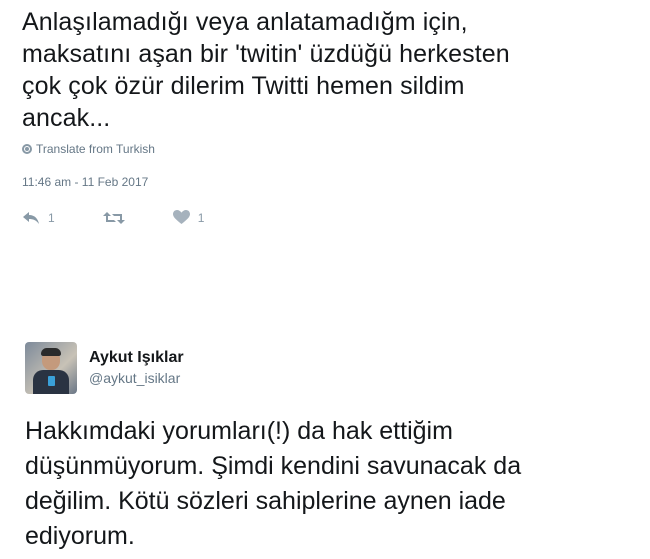 Image resolution: width=650 pixels, height=559 pixels. I want to click on translate-label: Translate from Turkish, so click(95, 149).